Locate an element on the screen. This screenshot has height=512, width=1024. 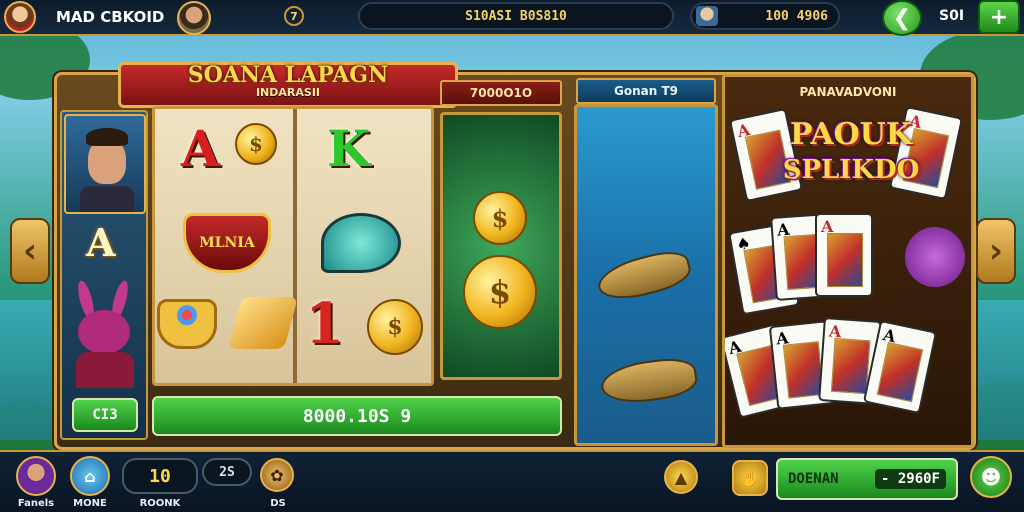
reel-treasure-pot is located at coordinates (187, 324).